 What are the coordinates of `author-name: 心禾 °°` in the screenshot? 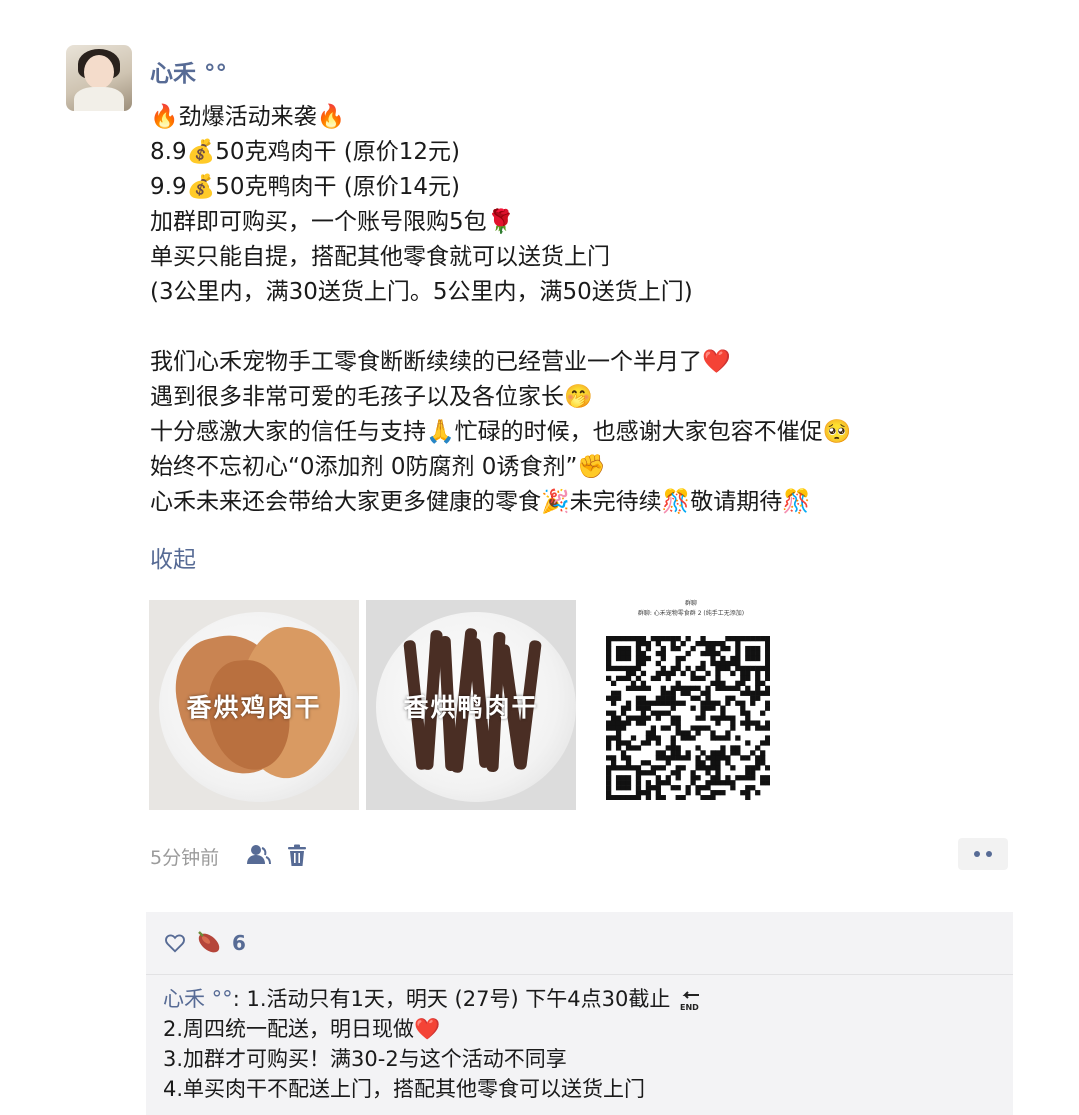 It's located at (188, 71).